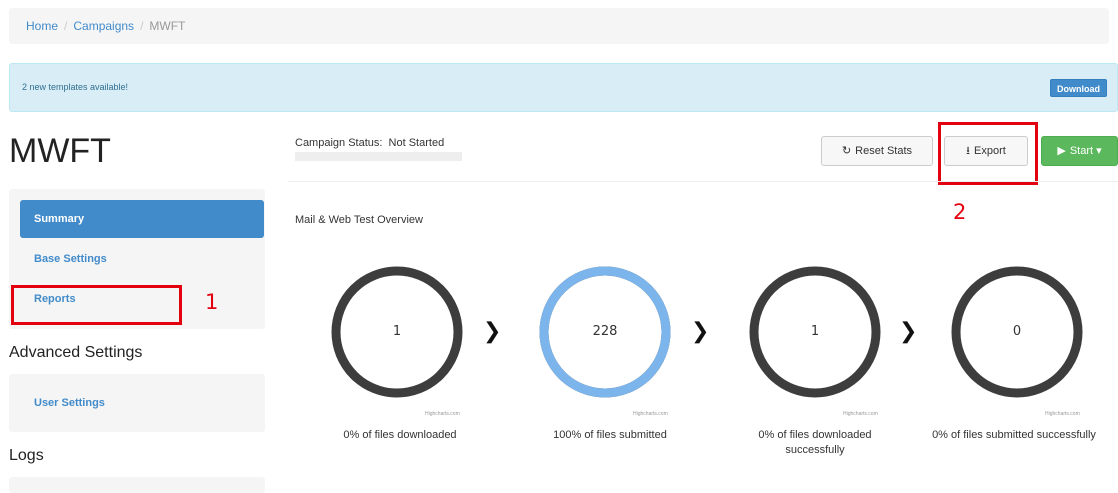  Describe the element at coordinates (42, 26) in the screenshot. I see `breadcrumb-home: Home` at that location.